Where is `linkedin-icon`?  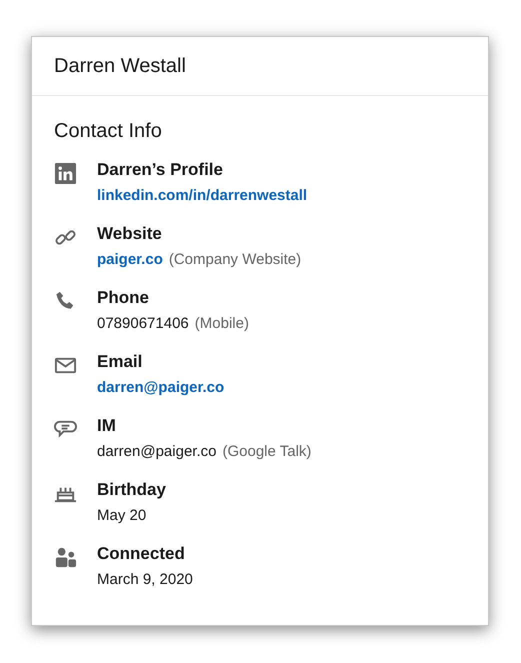
linkedin-icon is located at coordinates (65, 173).